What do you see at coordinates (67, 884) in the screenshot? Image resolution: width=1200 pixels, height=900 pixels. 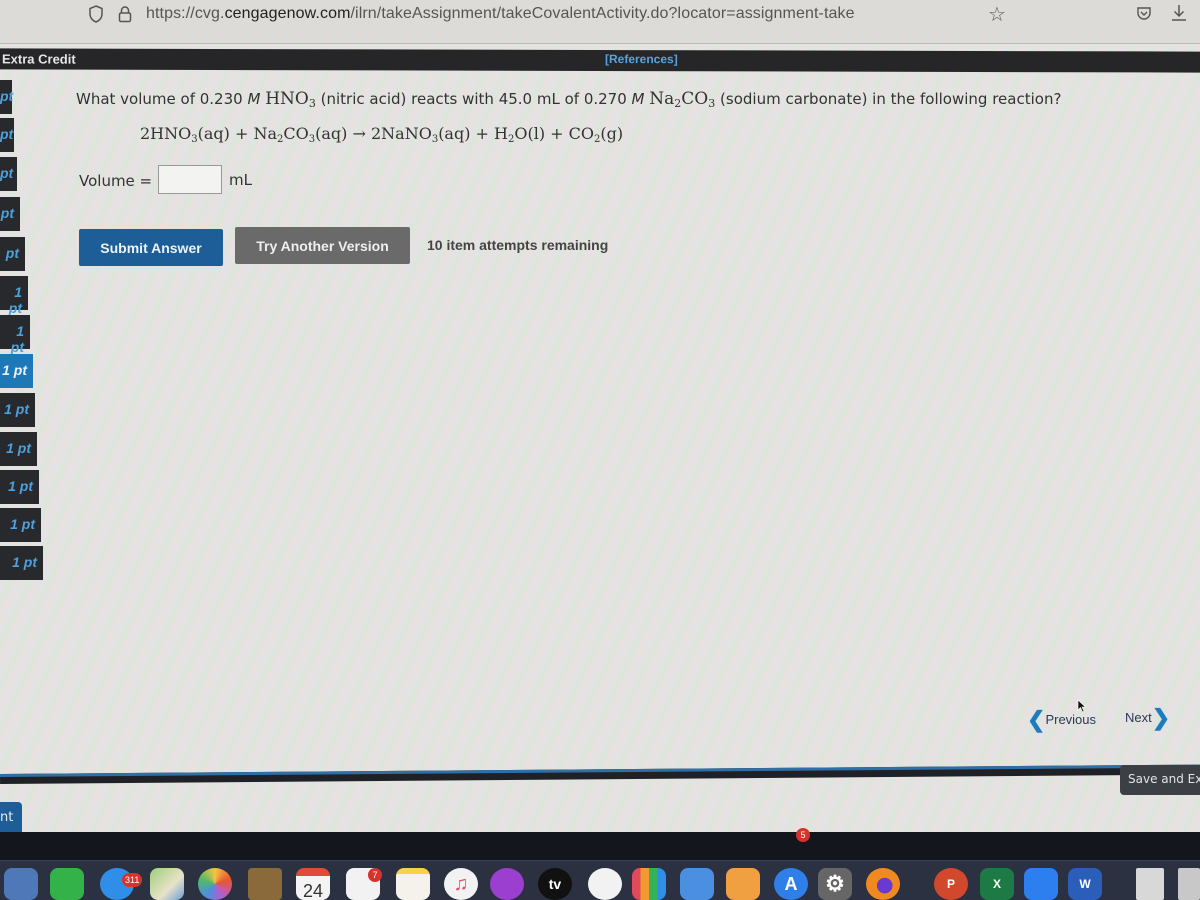 I see `dock-item-facetime` at bounding box center [67, 884].